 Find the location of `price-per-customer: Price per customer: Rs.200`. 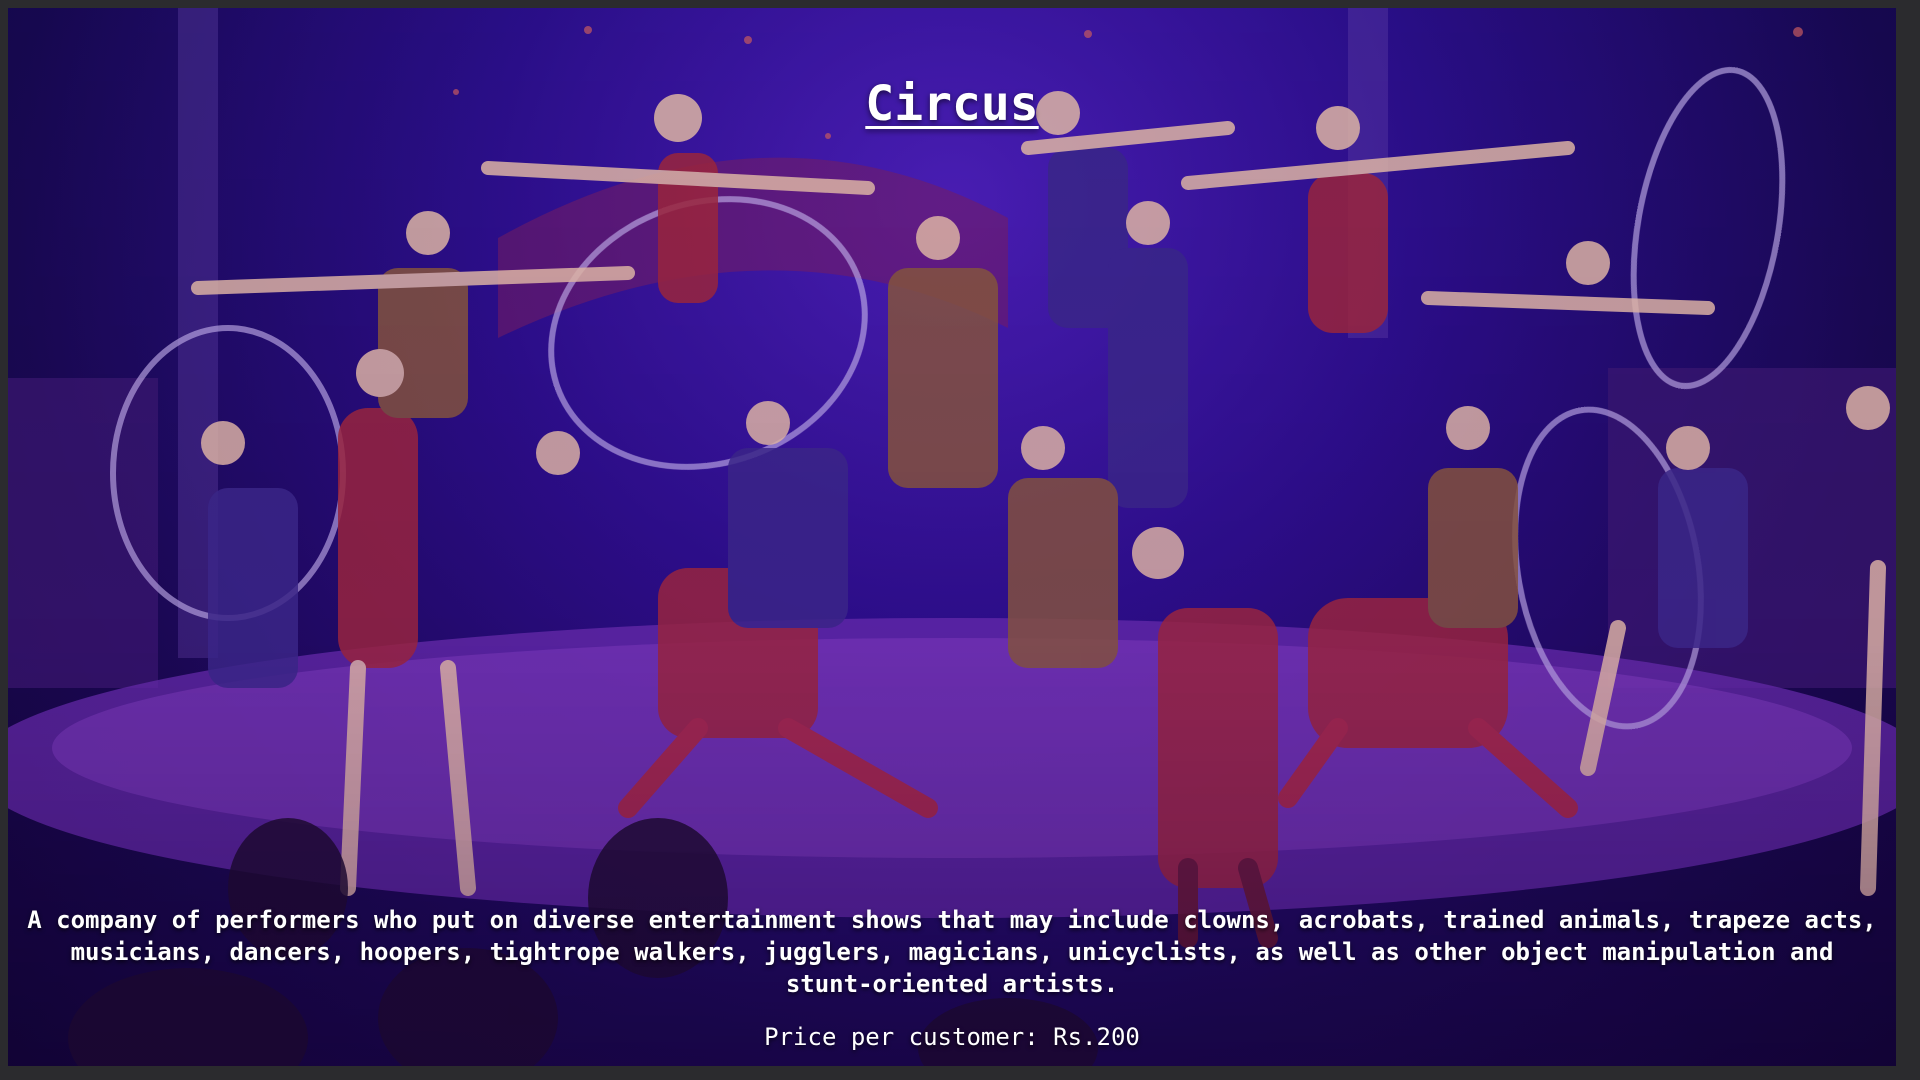

price-per-customer: Price per customer: Rs.200 is located at coordinates (952, 1037).